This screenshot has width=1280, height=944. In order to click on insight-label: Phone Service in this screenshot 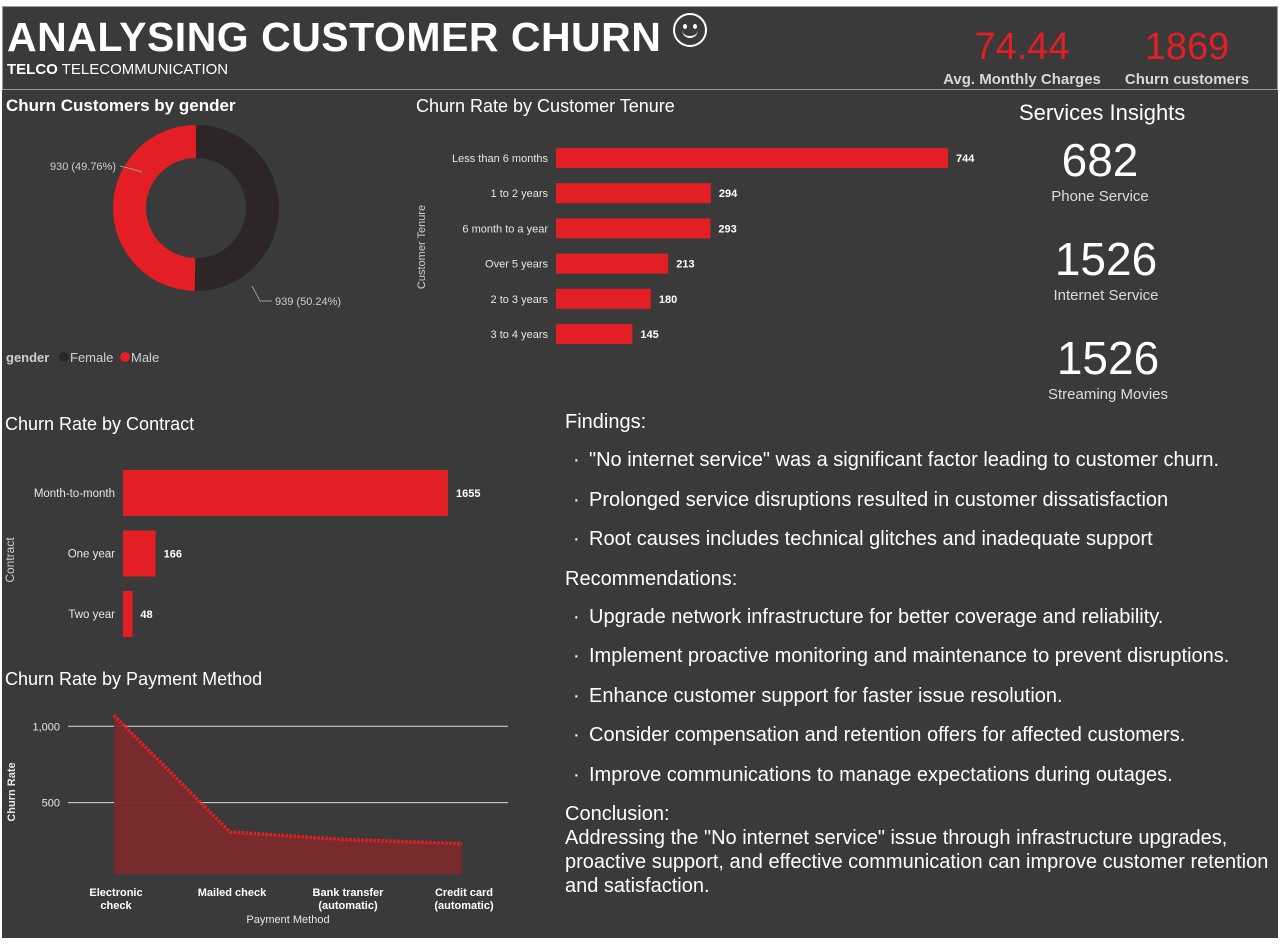, I will do `click(1100, 196)`.